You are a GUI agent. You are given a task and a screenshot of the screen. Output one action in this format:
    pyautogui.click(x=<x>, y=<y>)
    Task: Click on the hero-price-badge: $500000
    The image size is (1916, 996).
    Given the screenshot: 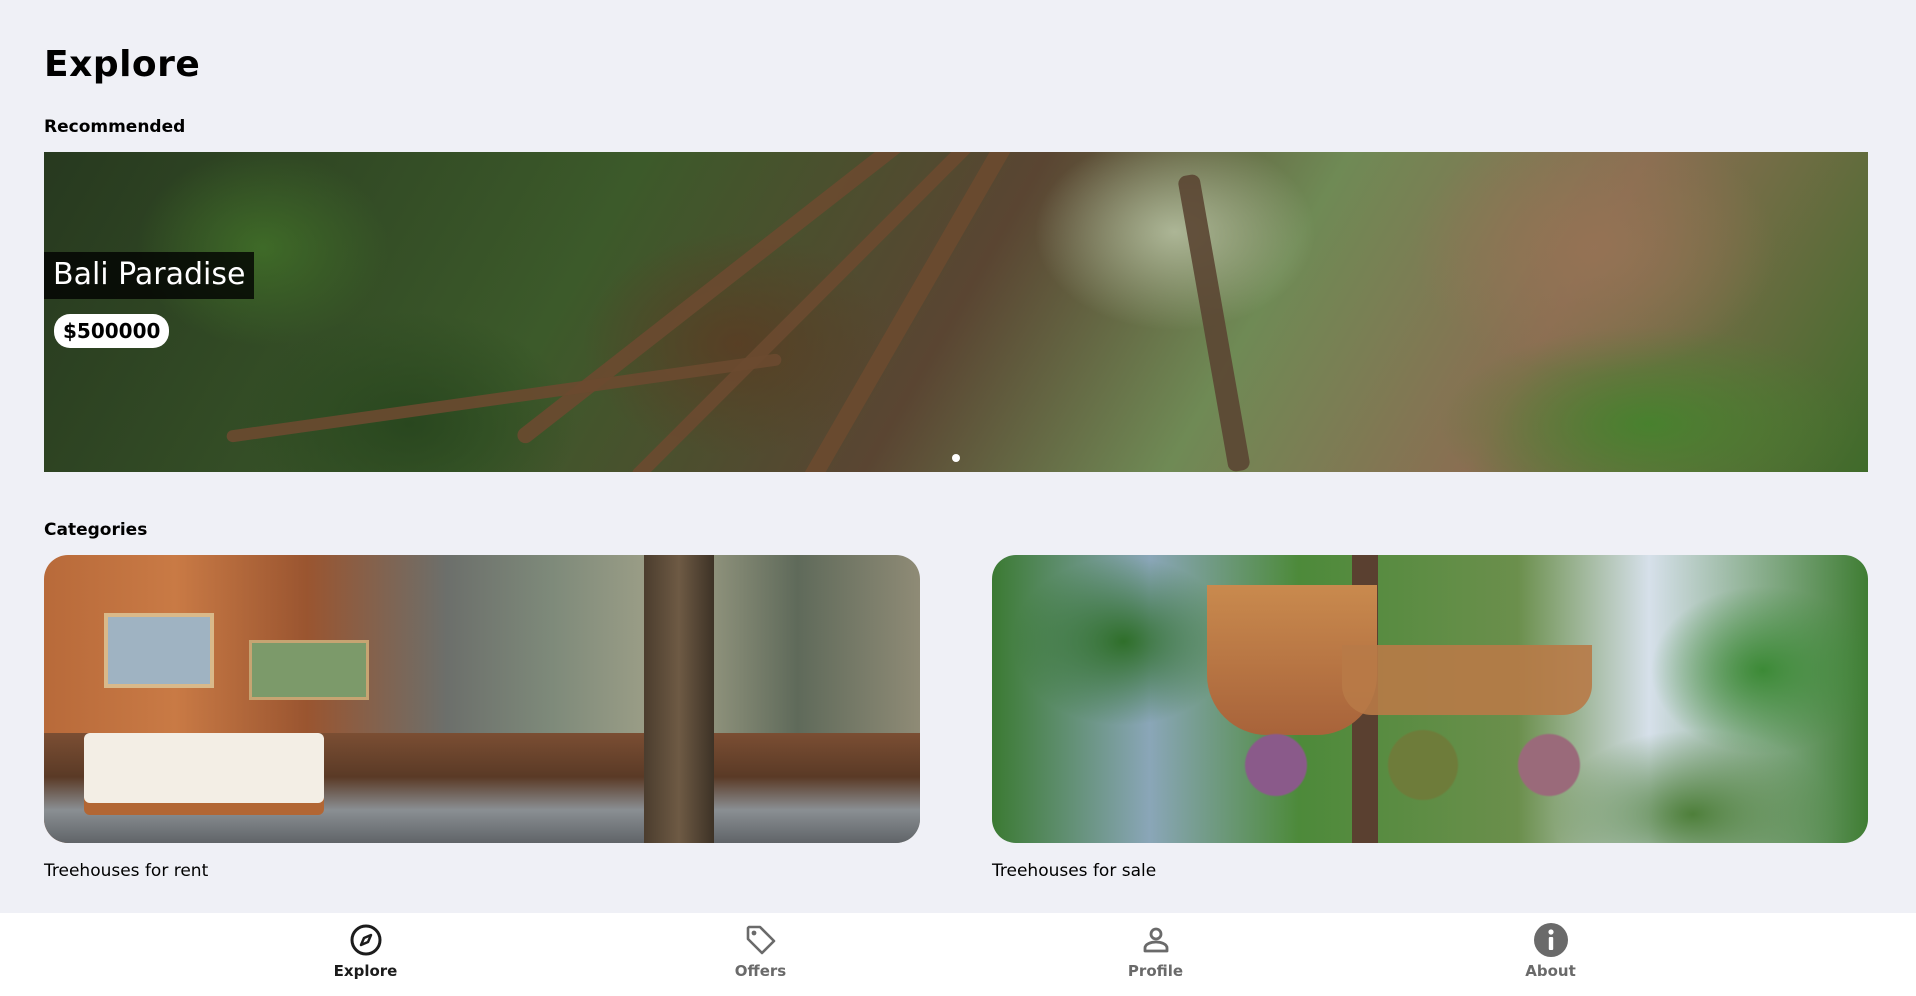 What is the action you would take?
    pyautogui.click(x=112, y=331)
    